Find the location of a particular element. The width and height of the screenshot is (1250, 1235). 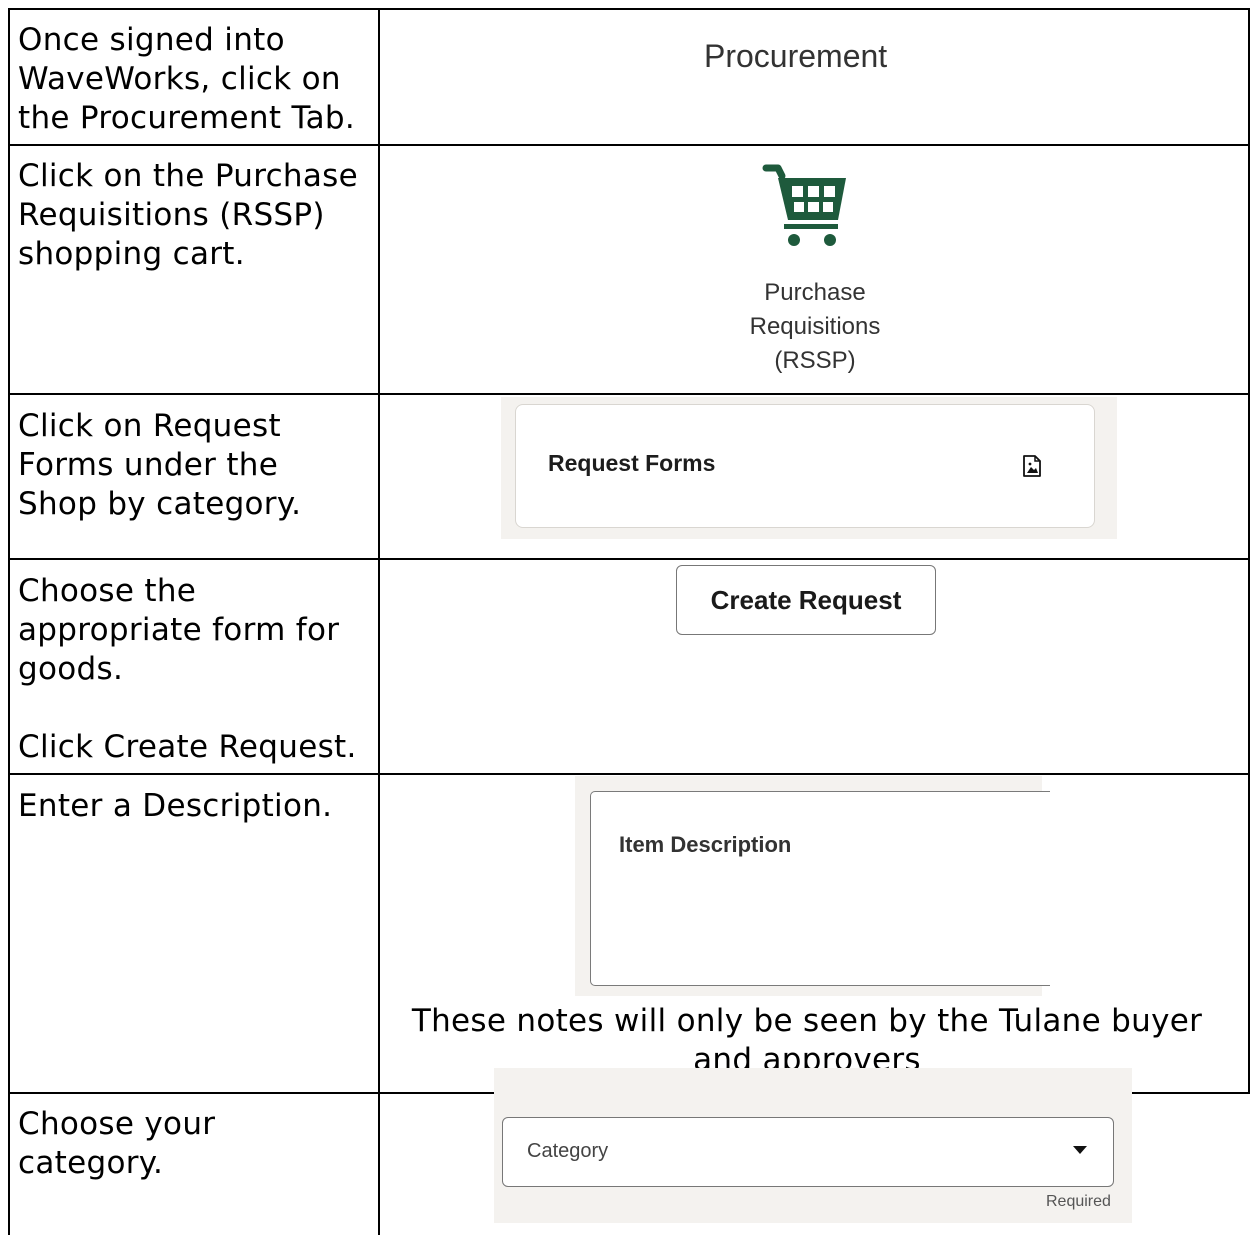

table-border-top is located at coordinates (629, 9).